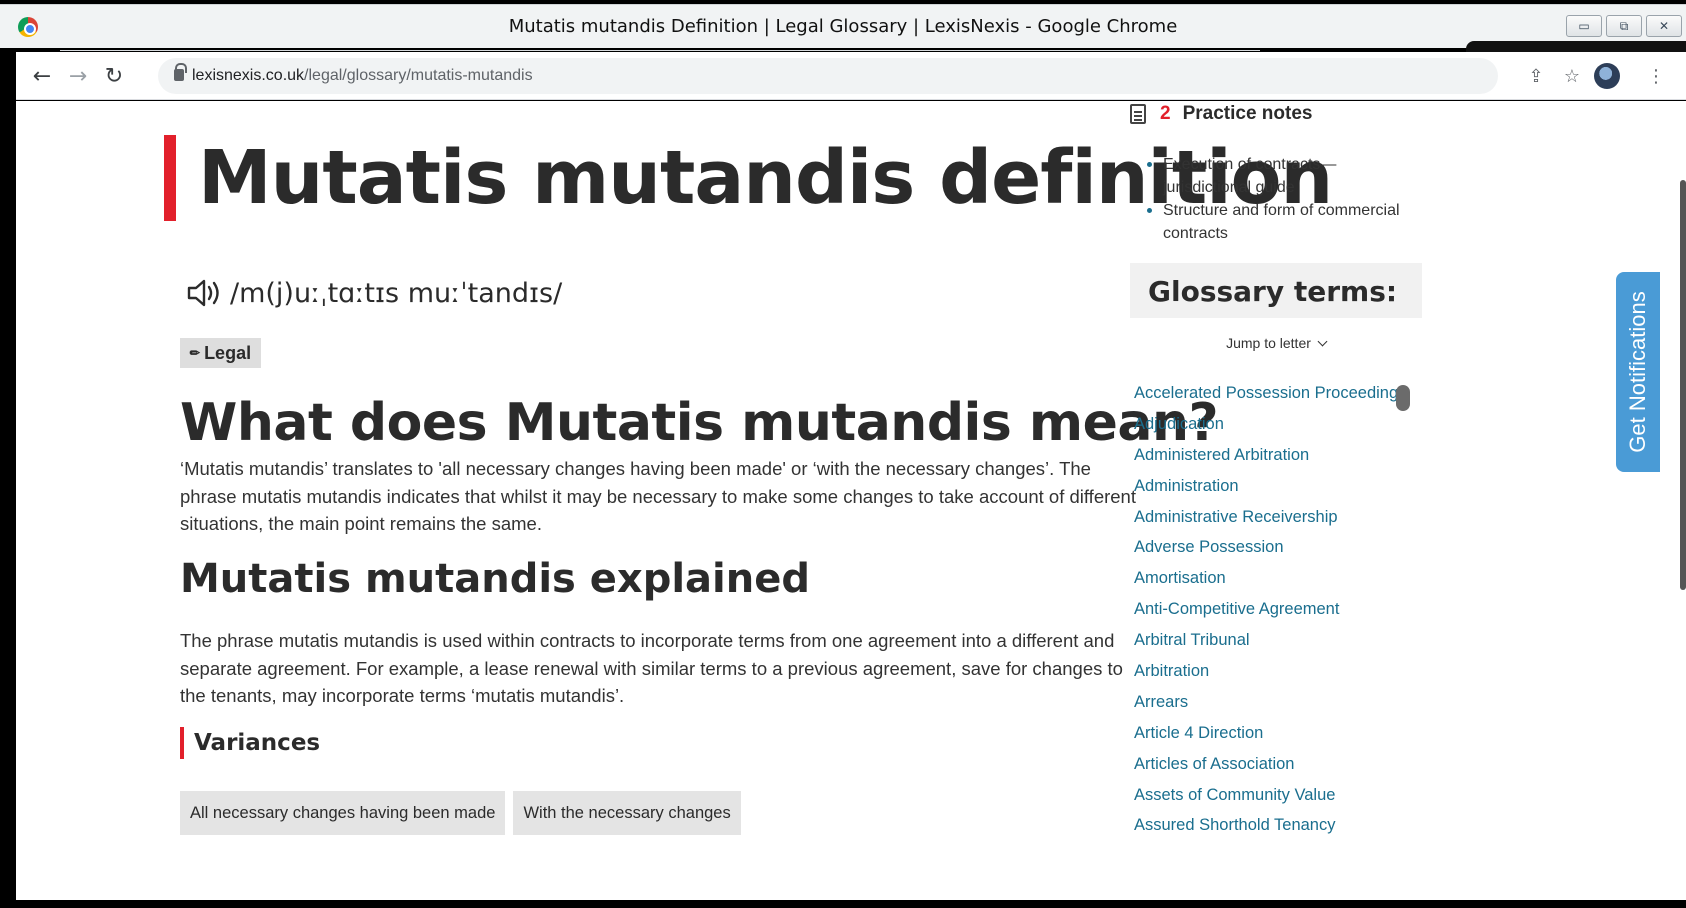 Image resolution: width=1686 pixels, height=908 pixels. Describe the element at coordinates (182, 743) in the screenshot. I see `variances-accent-bar` at that location.